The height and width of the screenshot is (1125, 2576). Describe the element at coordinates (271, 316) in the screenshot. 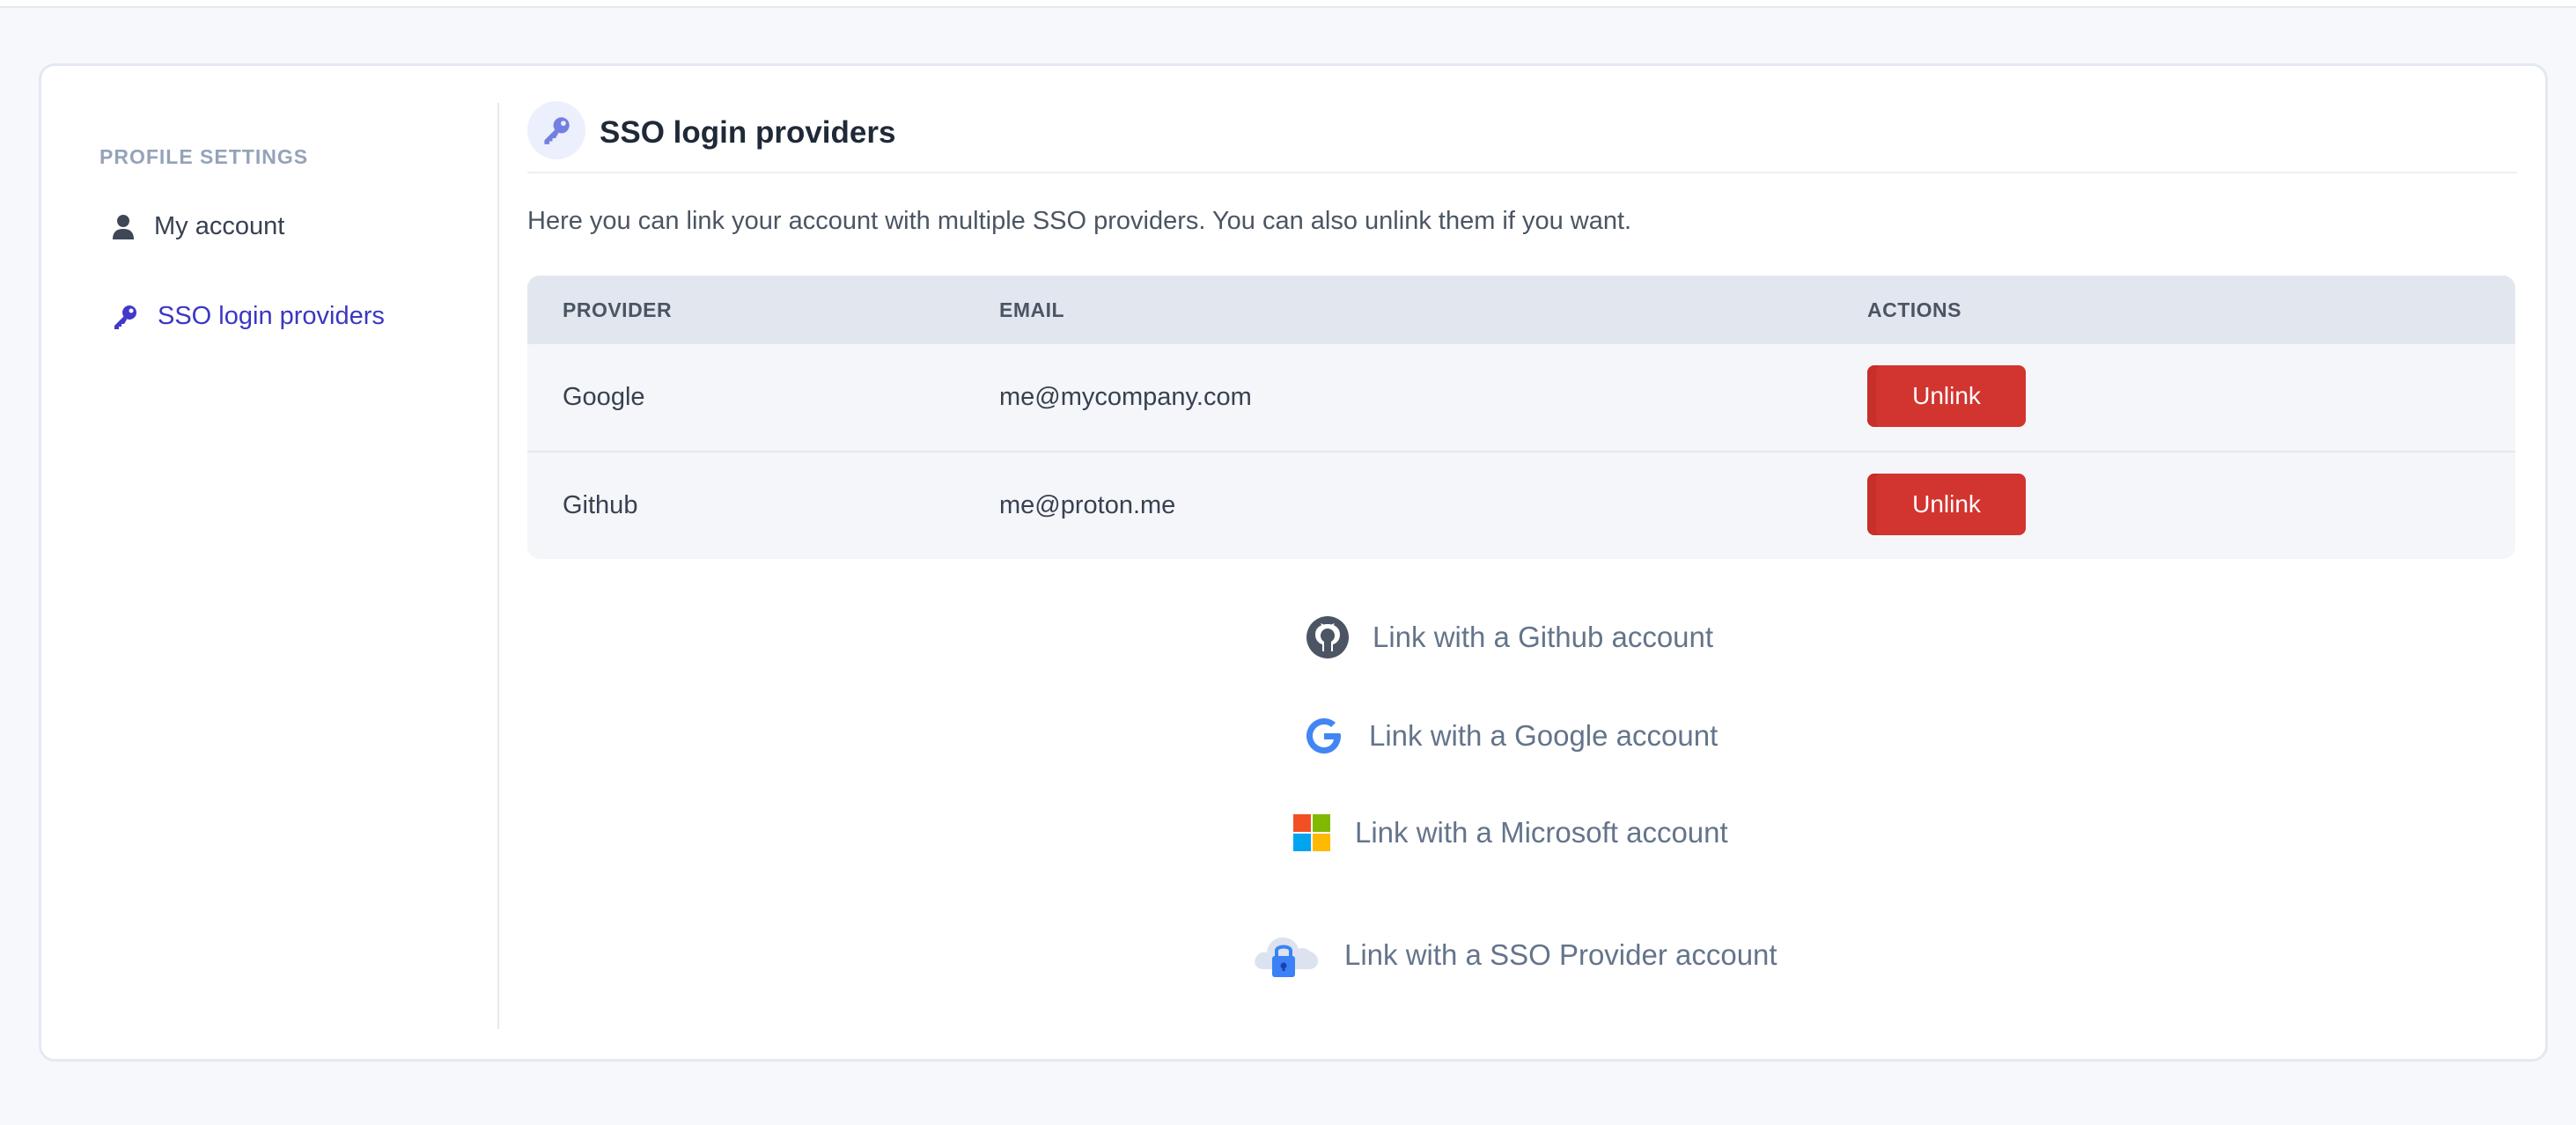

I see `sidebar-item-label: SSO login providers` at that location.